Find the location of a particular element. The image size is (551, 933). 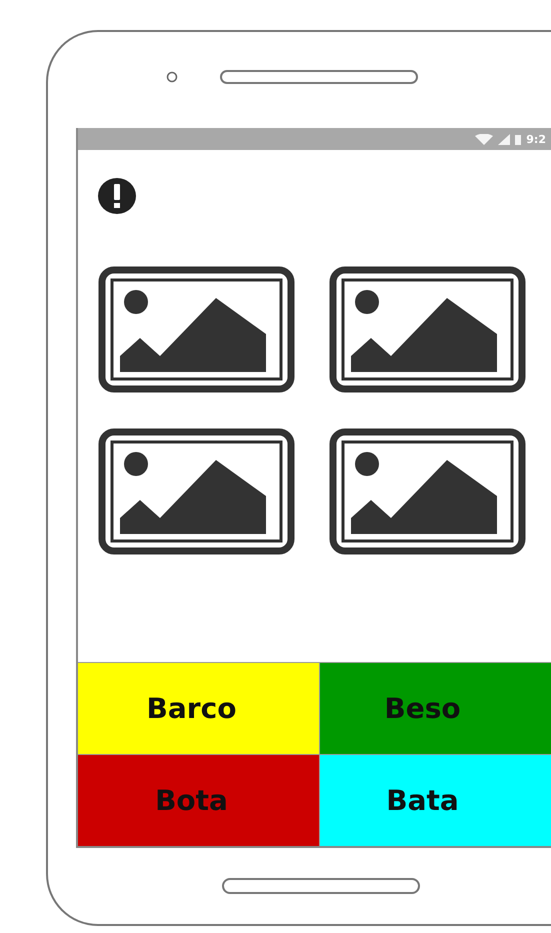

wifi-icon is located at coordinates (484, 139).